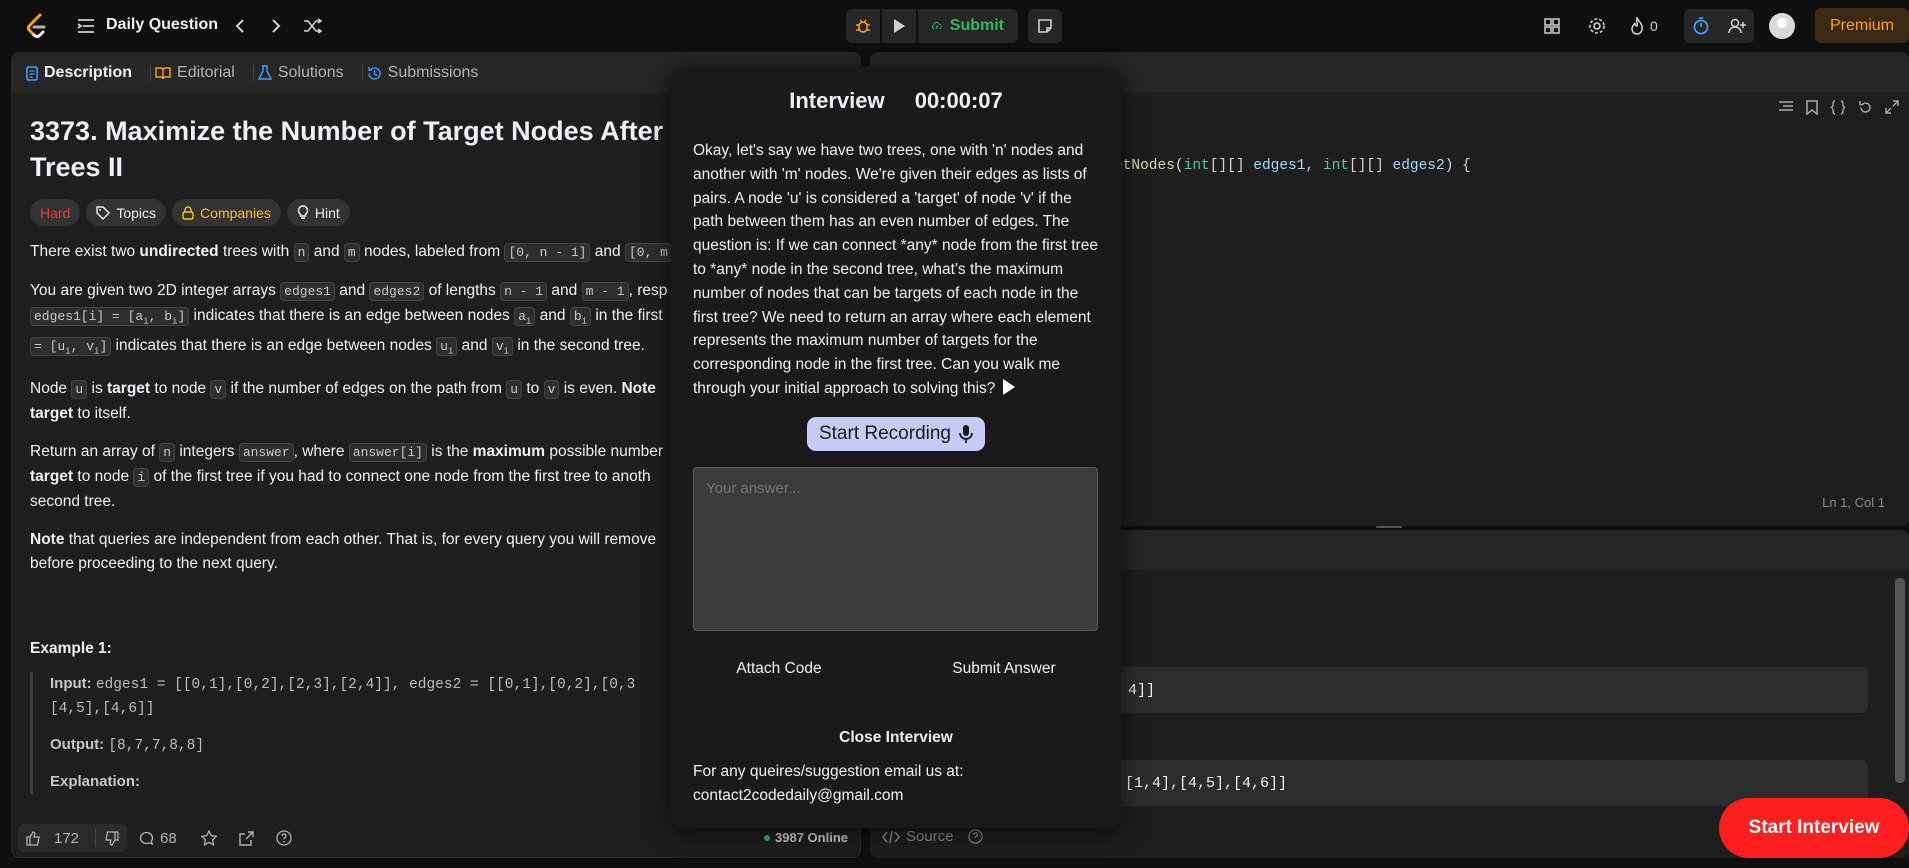  What do you see at coordinates (33, 838) in the screenshot?
I see `thumbs-up-icon` at bounding box center [33, 838].